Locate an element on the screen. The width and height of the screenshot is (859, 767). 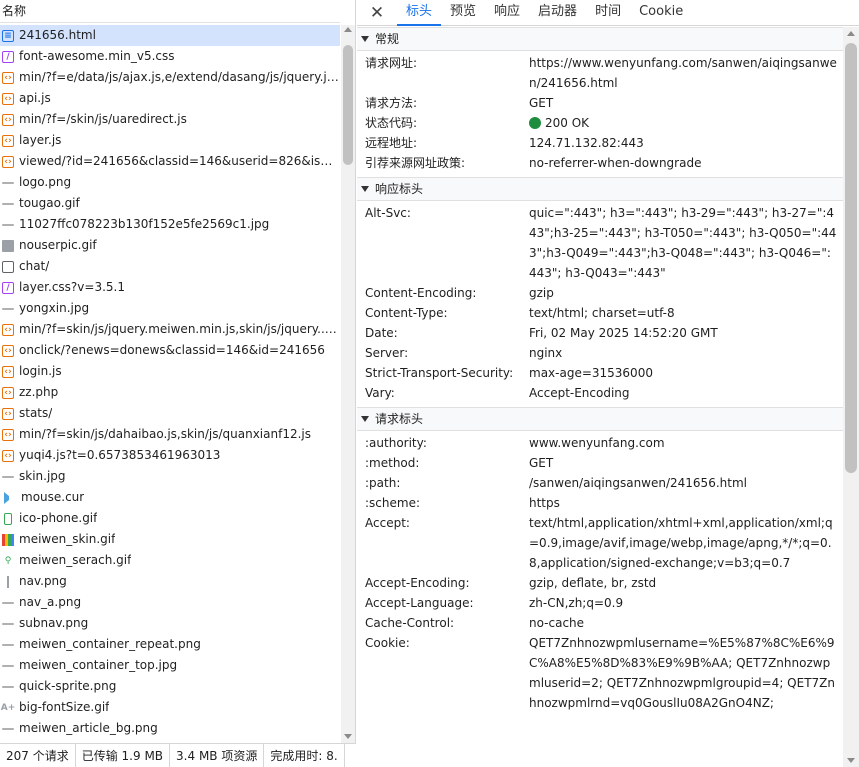
request-row: ⚲ meiwen_serach.gif is located at coordinates (170, 560).